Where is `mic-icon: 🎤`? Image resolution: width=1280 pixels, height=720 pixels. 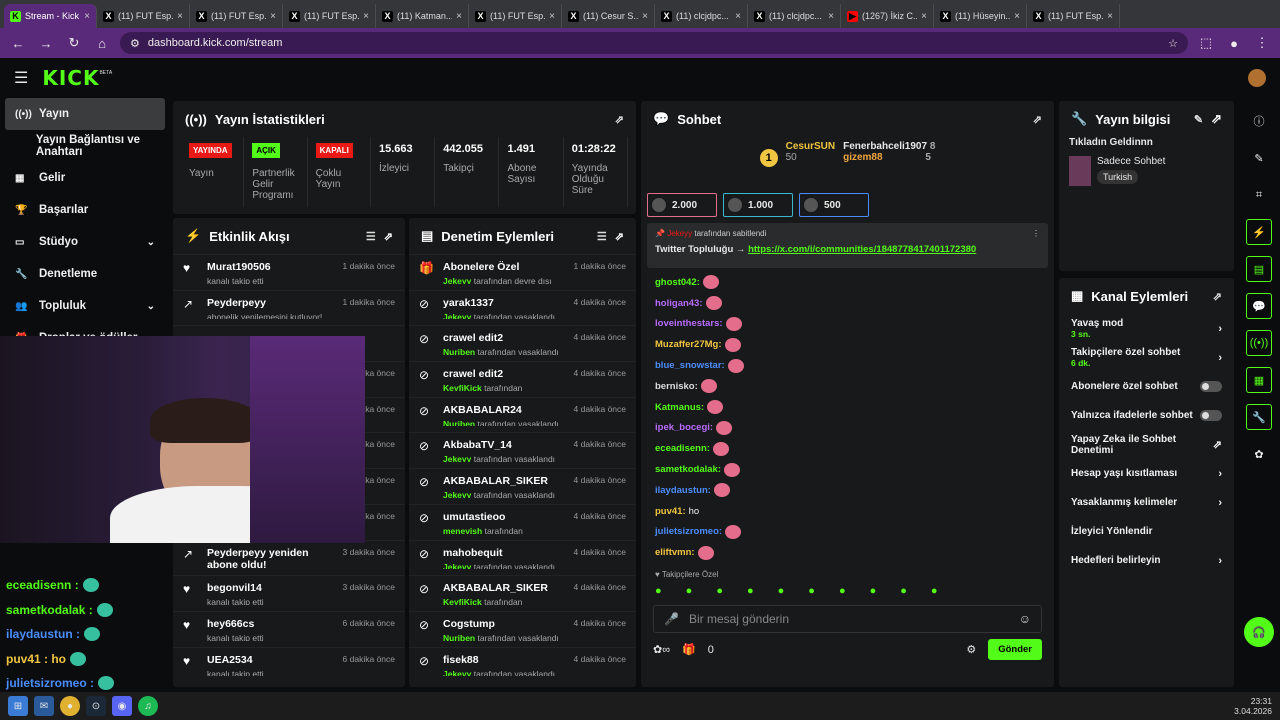
mic-icon: 🎤 is located at coordinates (671, 619).